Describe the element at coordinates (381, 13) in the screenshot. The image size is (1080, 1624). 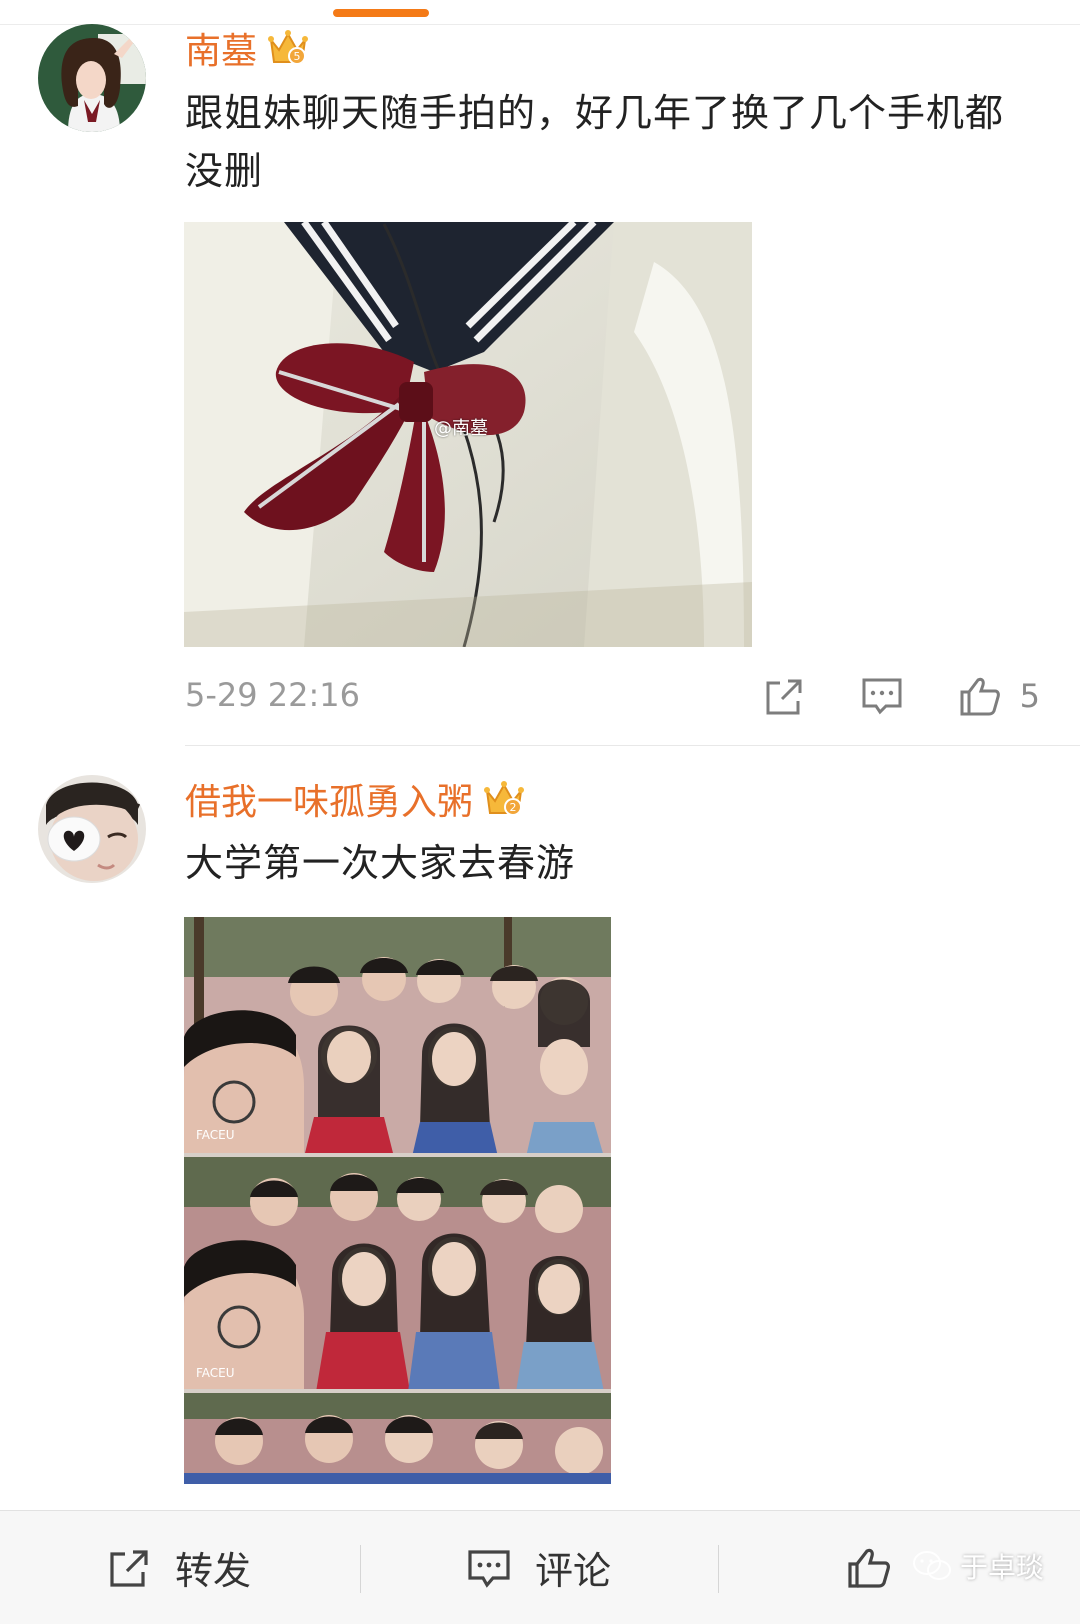
I see `active-tab-indicator` at that location.